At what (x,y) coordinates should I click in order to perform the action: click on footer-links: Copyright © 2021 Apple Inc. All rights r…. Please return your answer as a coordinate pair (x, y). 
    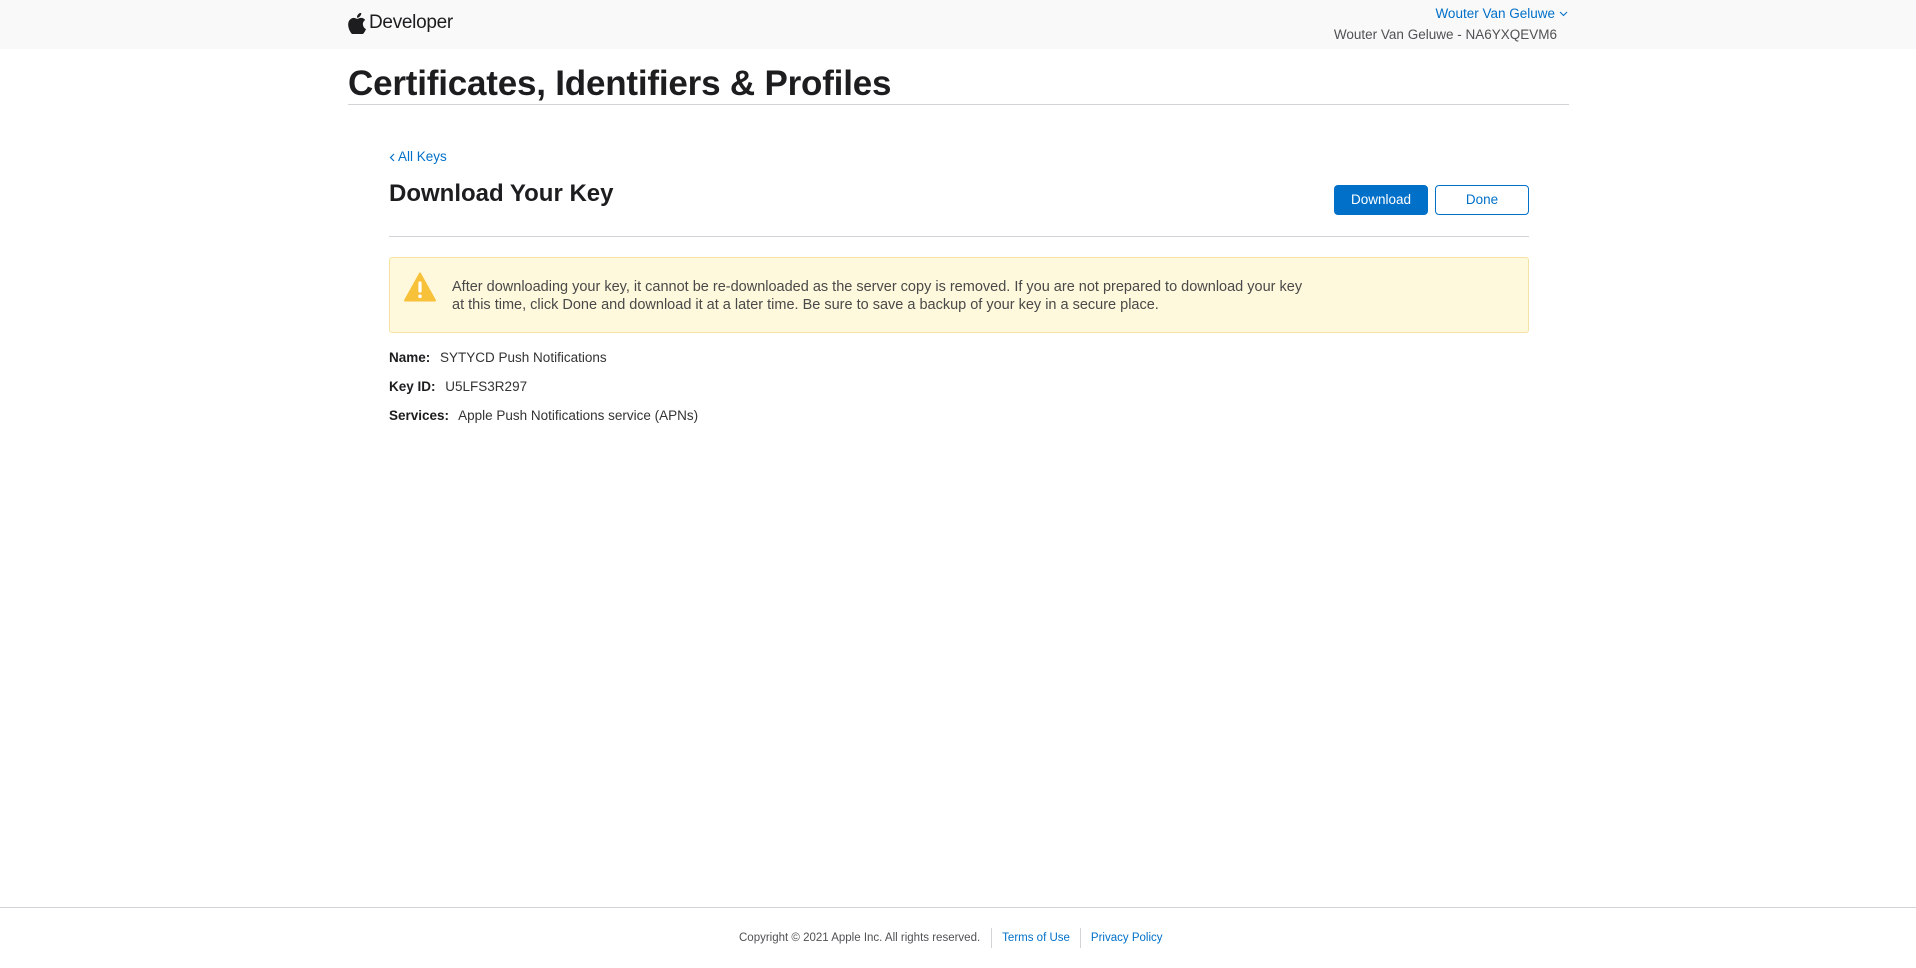
    Looking at the image, I should click on (956, 938).